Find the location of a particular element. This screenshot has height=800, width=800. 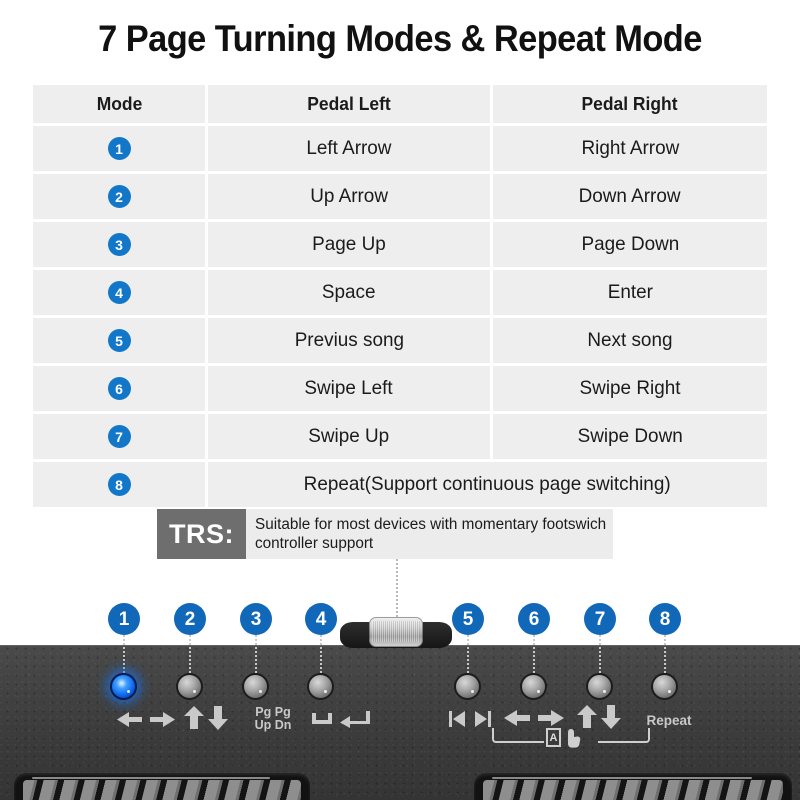

callout-badge-number: 6 is located at coordinates (534, 619).